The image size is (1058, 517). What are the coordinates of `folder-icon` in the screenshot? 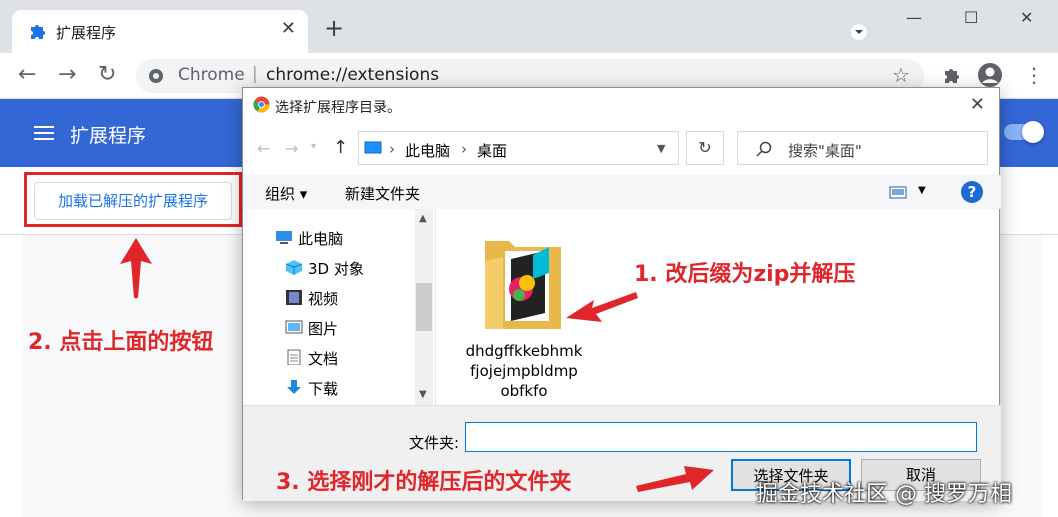 It's located at (523, 285).